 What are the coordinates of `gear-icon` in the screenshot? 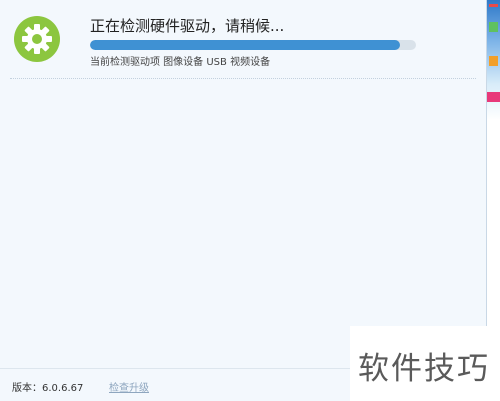 It's located at (37, 39).